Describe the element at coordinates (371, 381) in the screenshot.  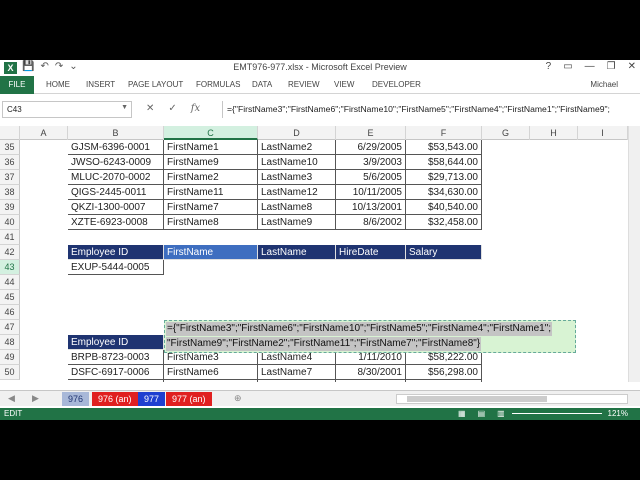
I see `table-cell: 11/7/2003` at that location.